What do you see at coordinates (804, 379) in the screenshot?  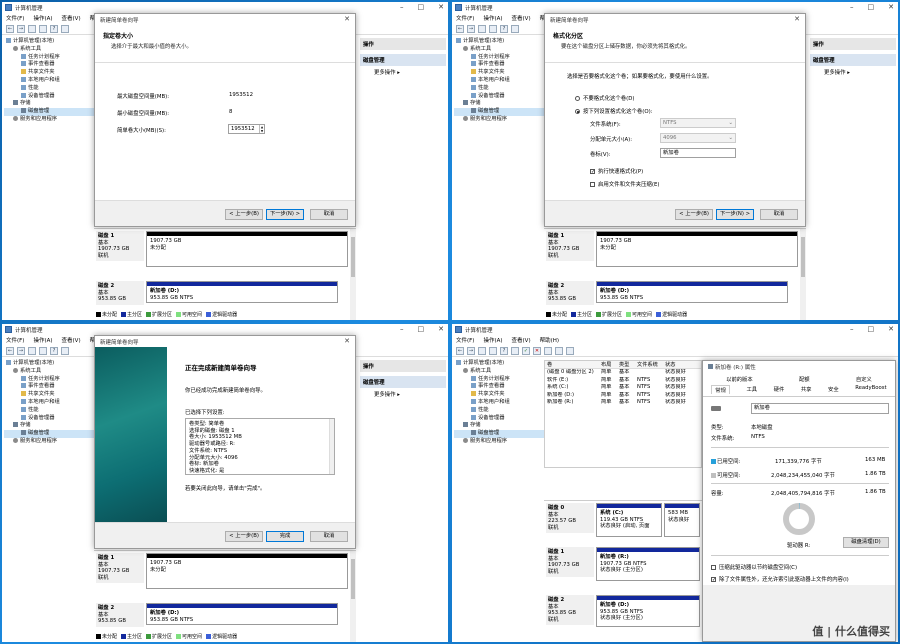 I see `tab-quota: 配额` at bounding box center [804, 379].